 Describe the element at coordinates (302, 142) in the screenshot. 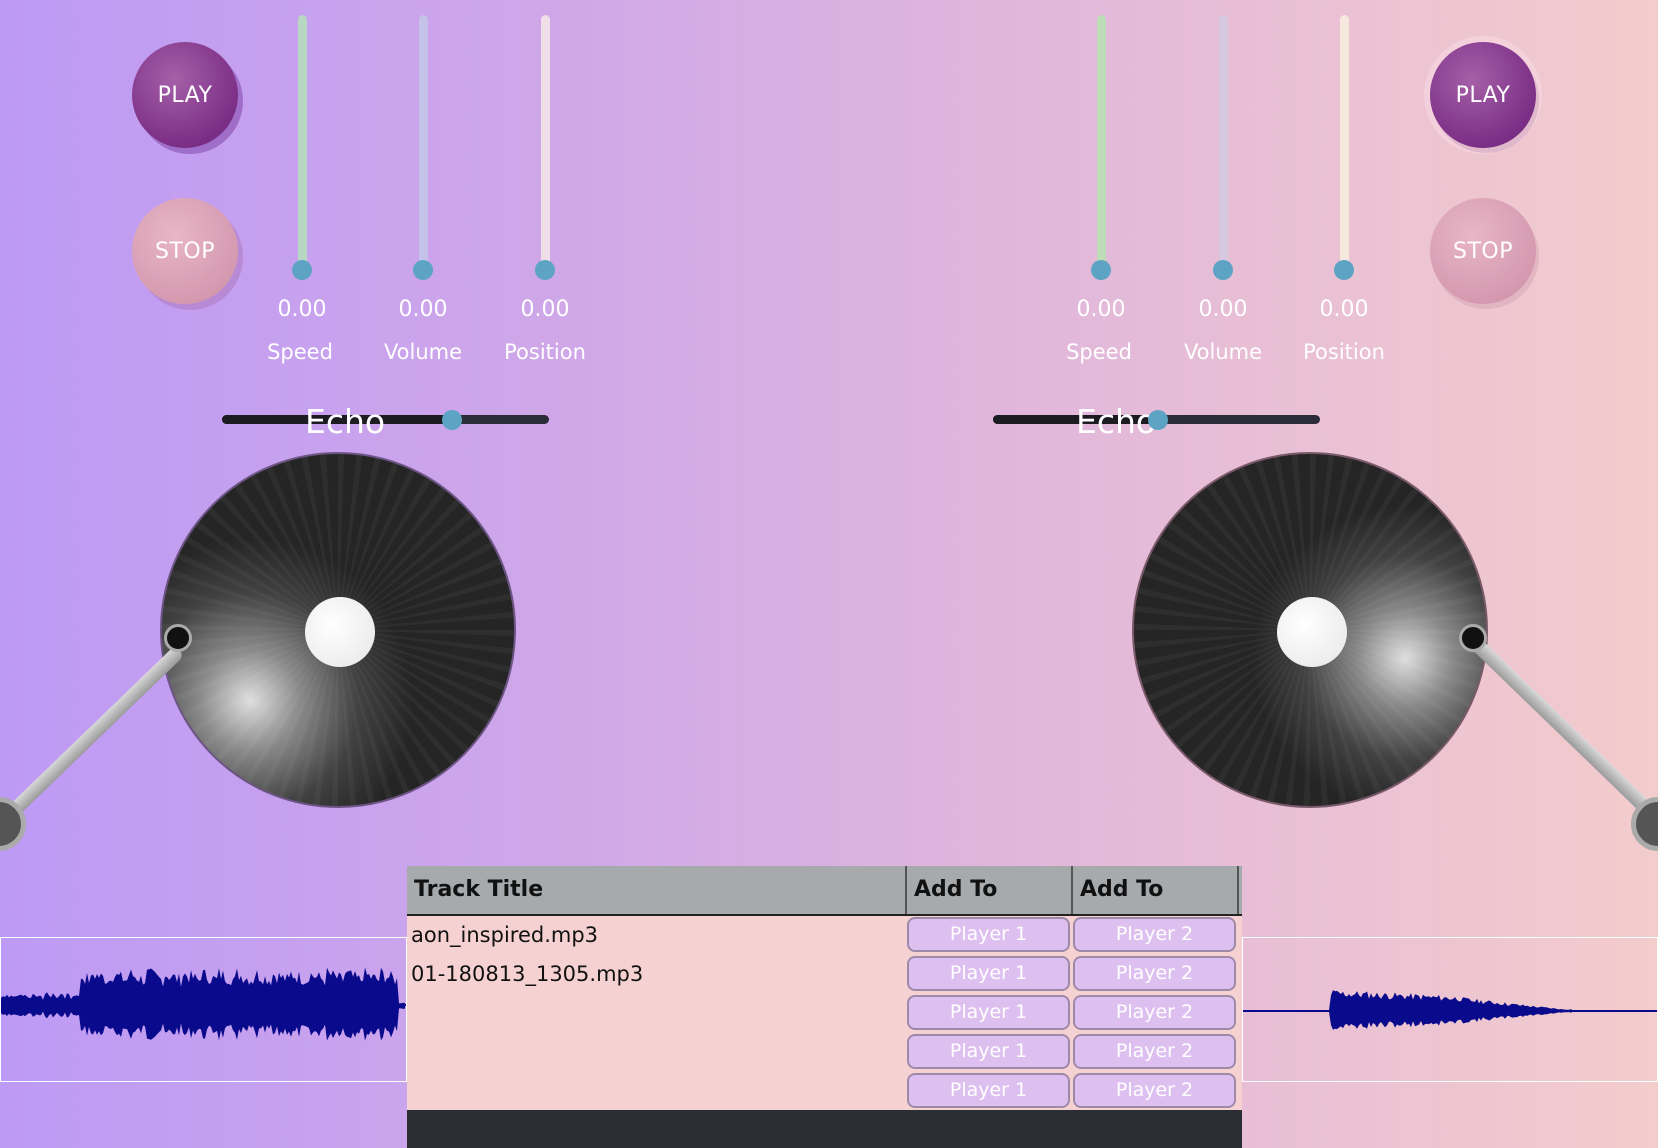

I see `deck-left-speed-slider` at that location.